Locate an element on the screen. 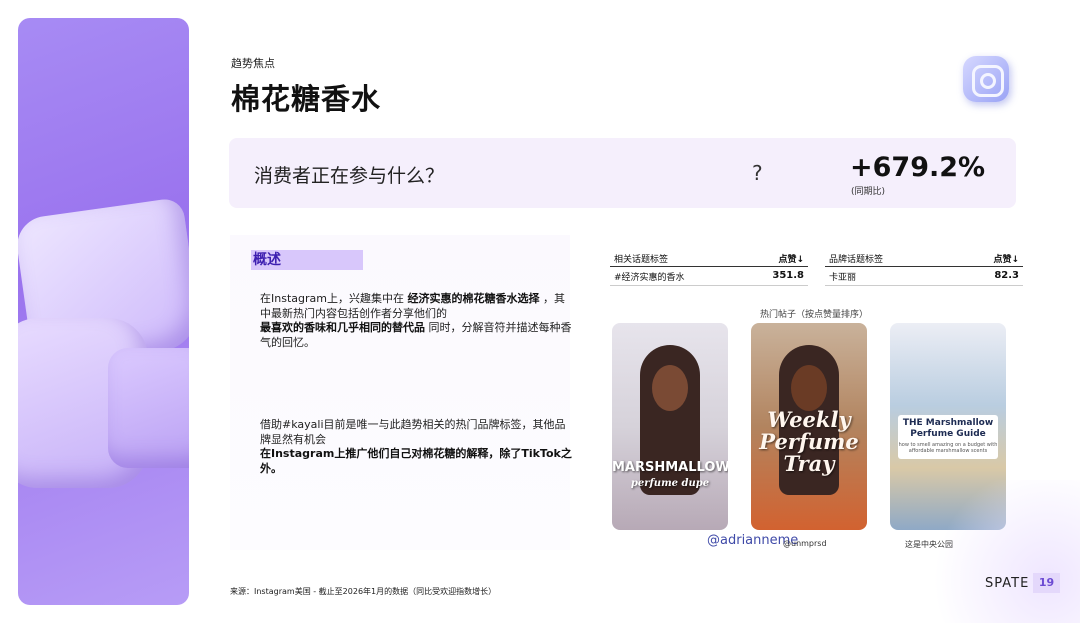 The height and width of the screenshot is (623, 1080). brand-logo: SPATE is located at coordinates (1007, 583).